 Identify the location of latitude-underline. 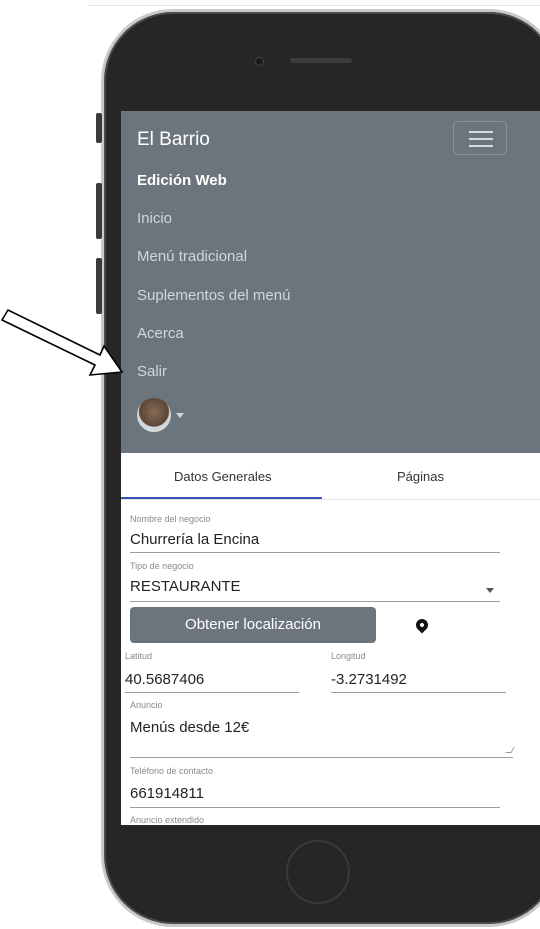
(212, 692).